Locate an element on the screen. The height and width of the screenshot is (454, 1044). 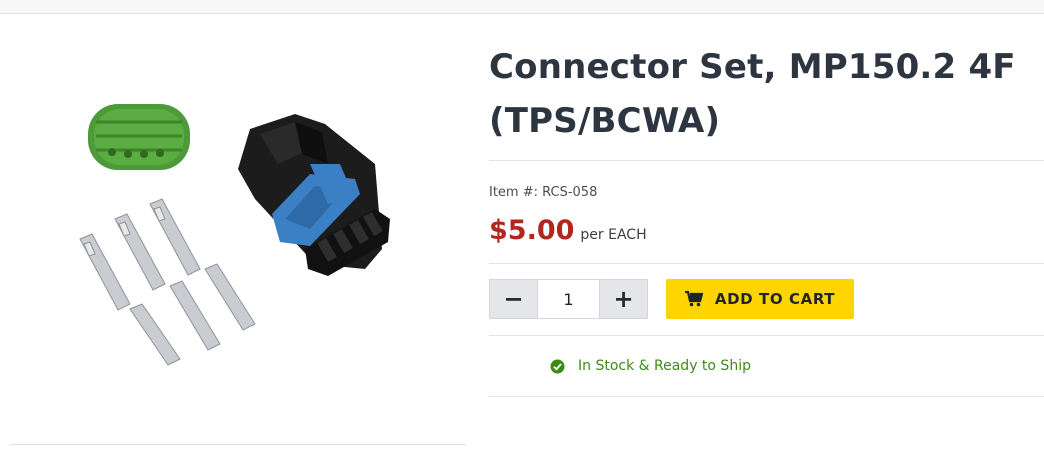
price-unit: per EACH is located at coordinates (613, 235).